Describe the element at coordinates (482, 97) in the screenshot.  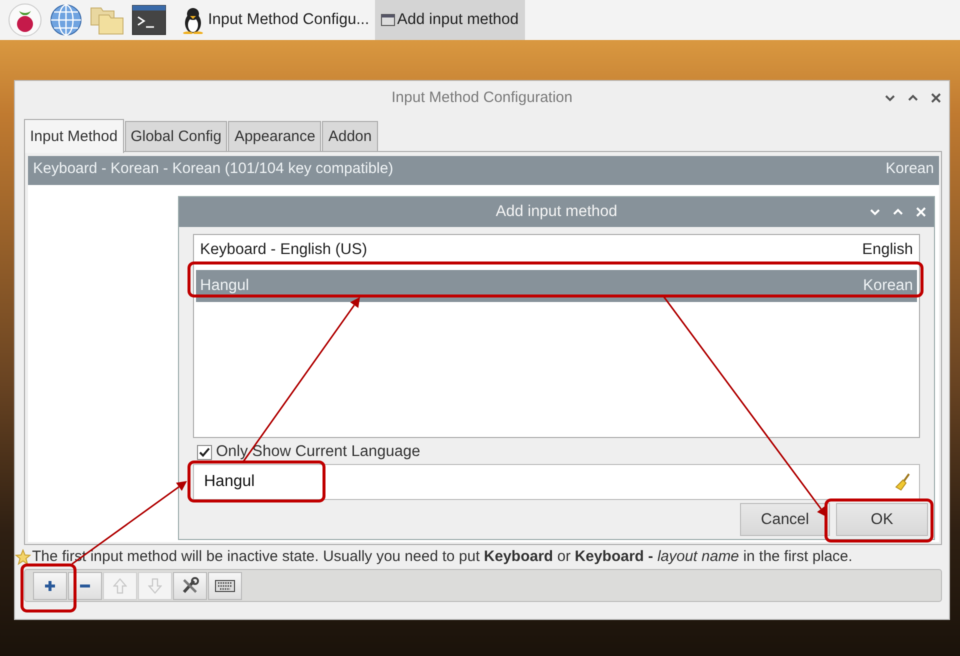
I see `window-title: Input Method Configuration` at that location.